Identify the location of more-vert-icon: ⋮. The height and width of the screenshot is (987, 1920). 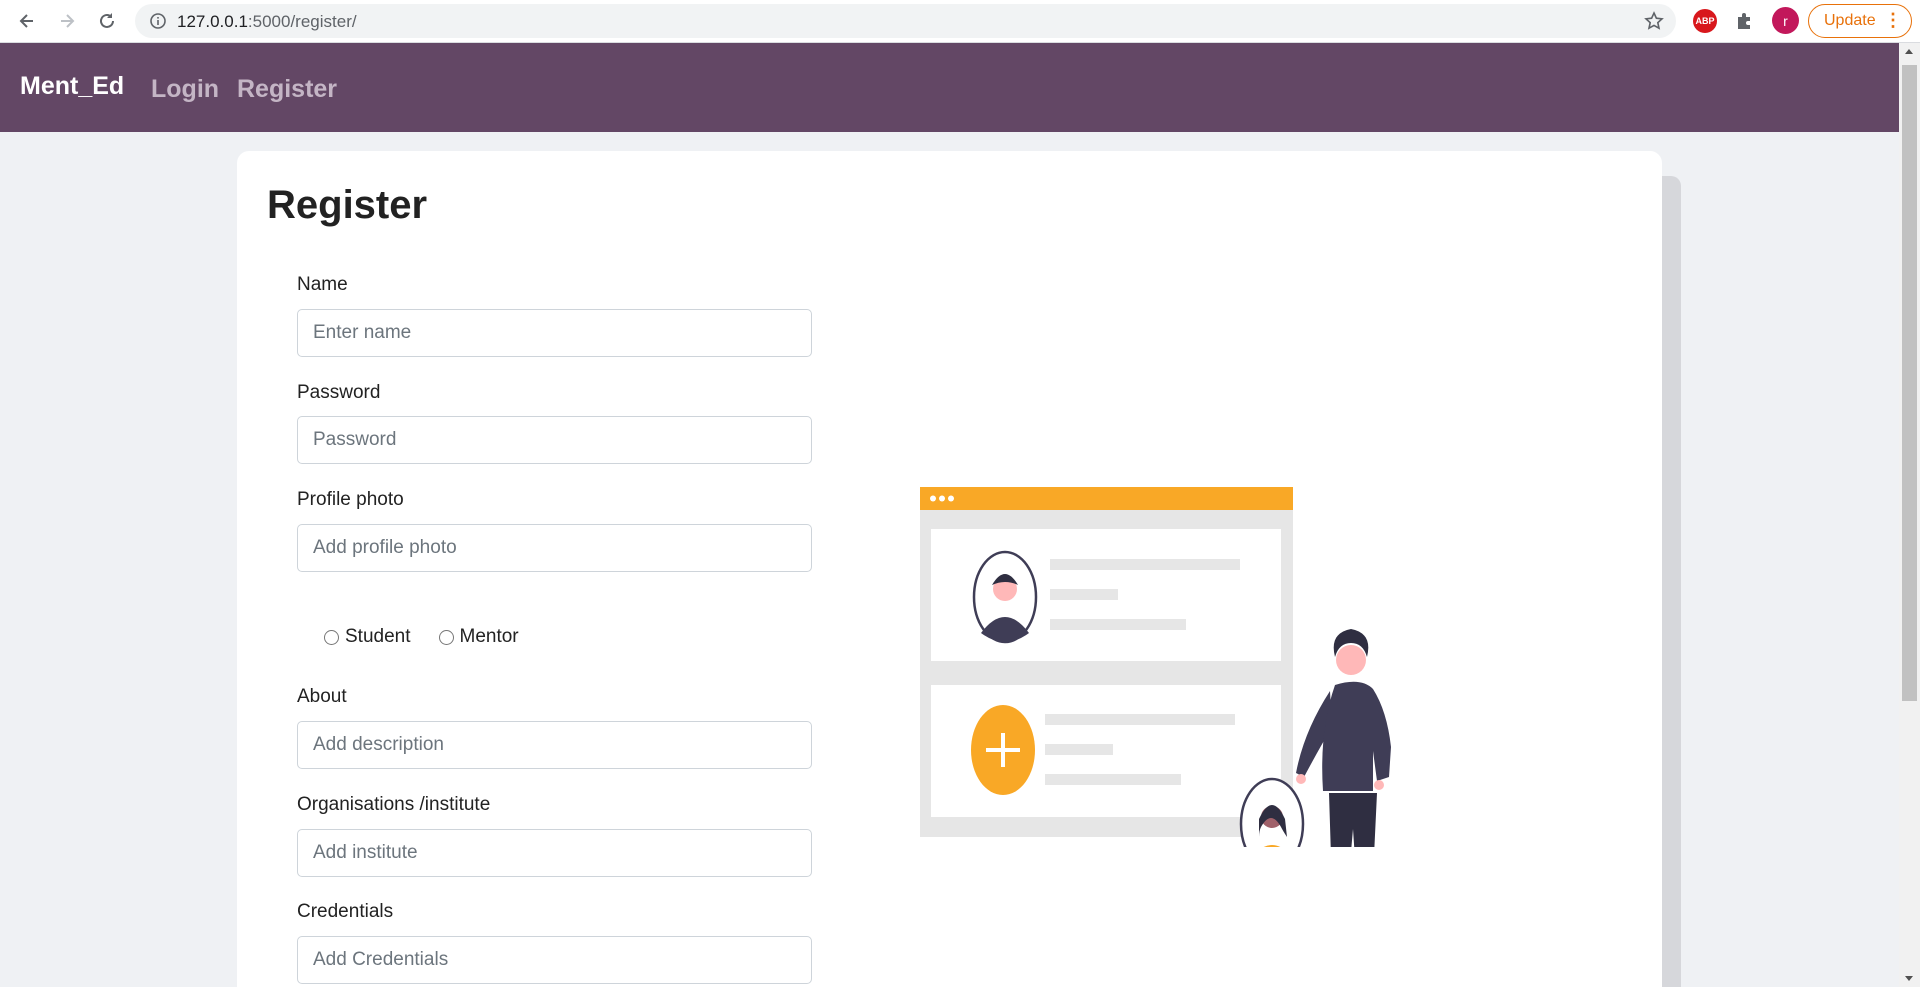
(1893, 20).